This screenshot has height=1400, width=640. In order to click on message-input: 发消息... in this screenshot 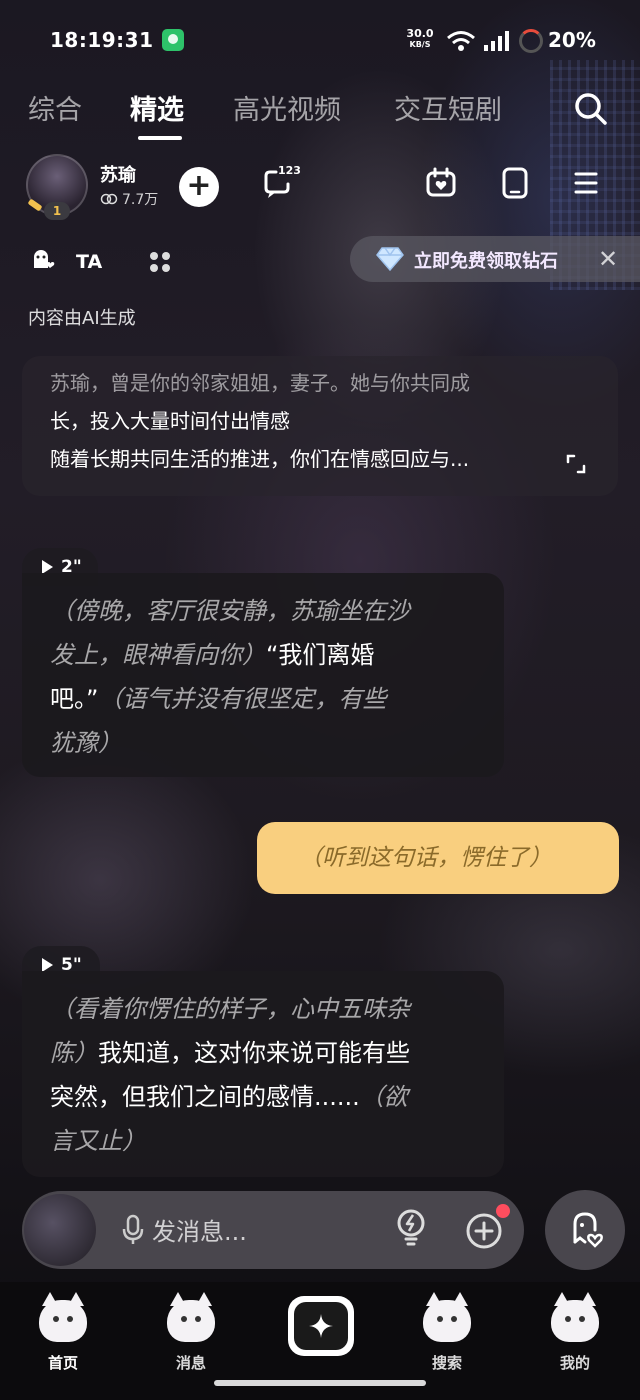, I will do `click(199, 1229)`.